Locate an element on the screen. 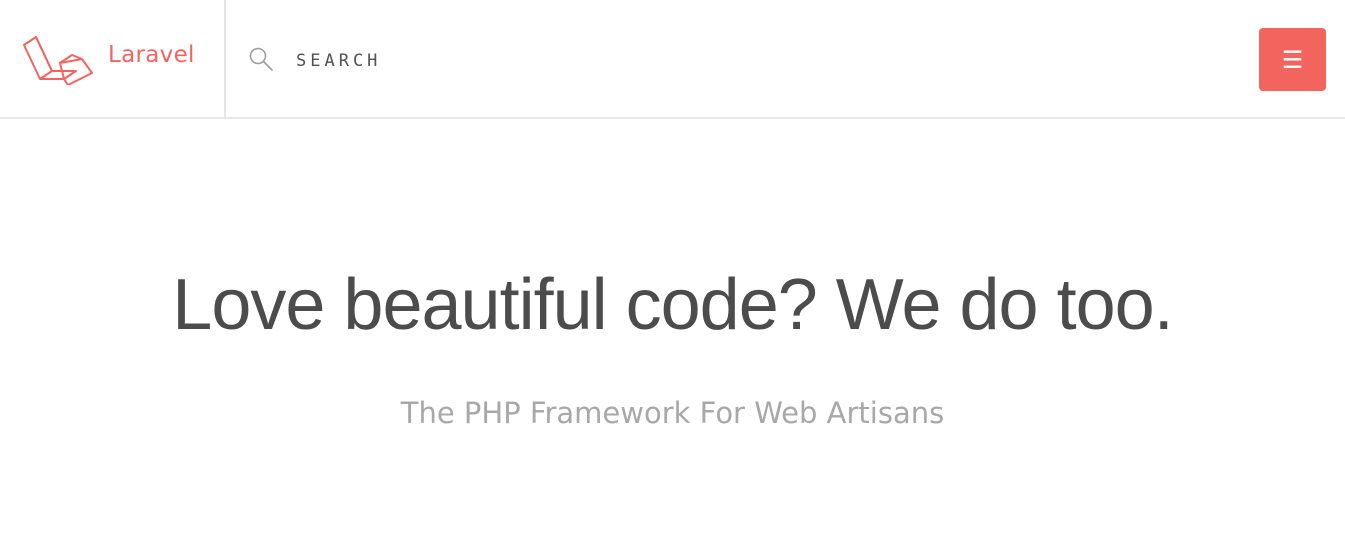 This screenshot has width=1345, height=533. search-bar is located at coordinates (528, 58).